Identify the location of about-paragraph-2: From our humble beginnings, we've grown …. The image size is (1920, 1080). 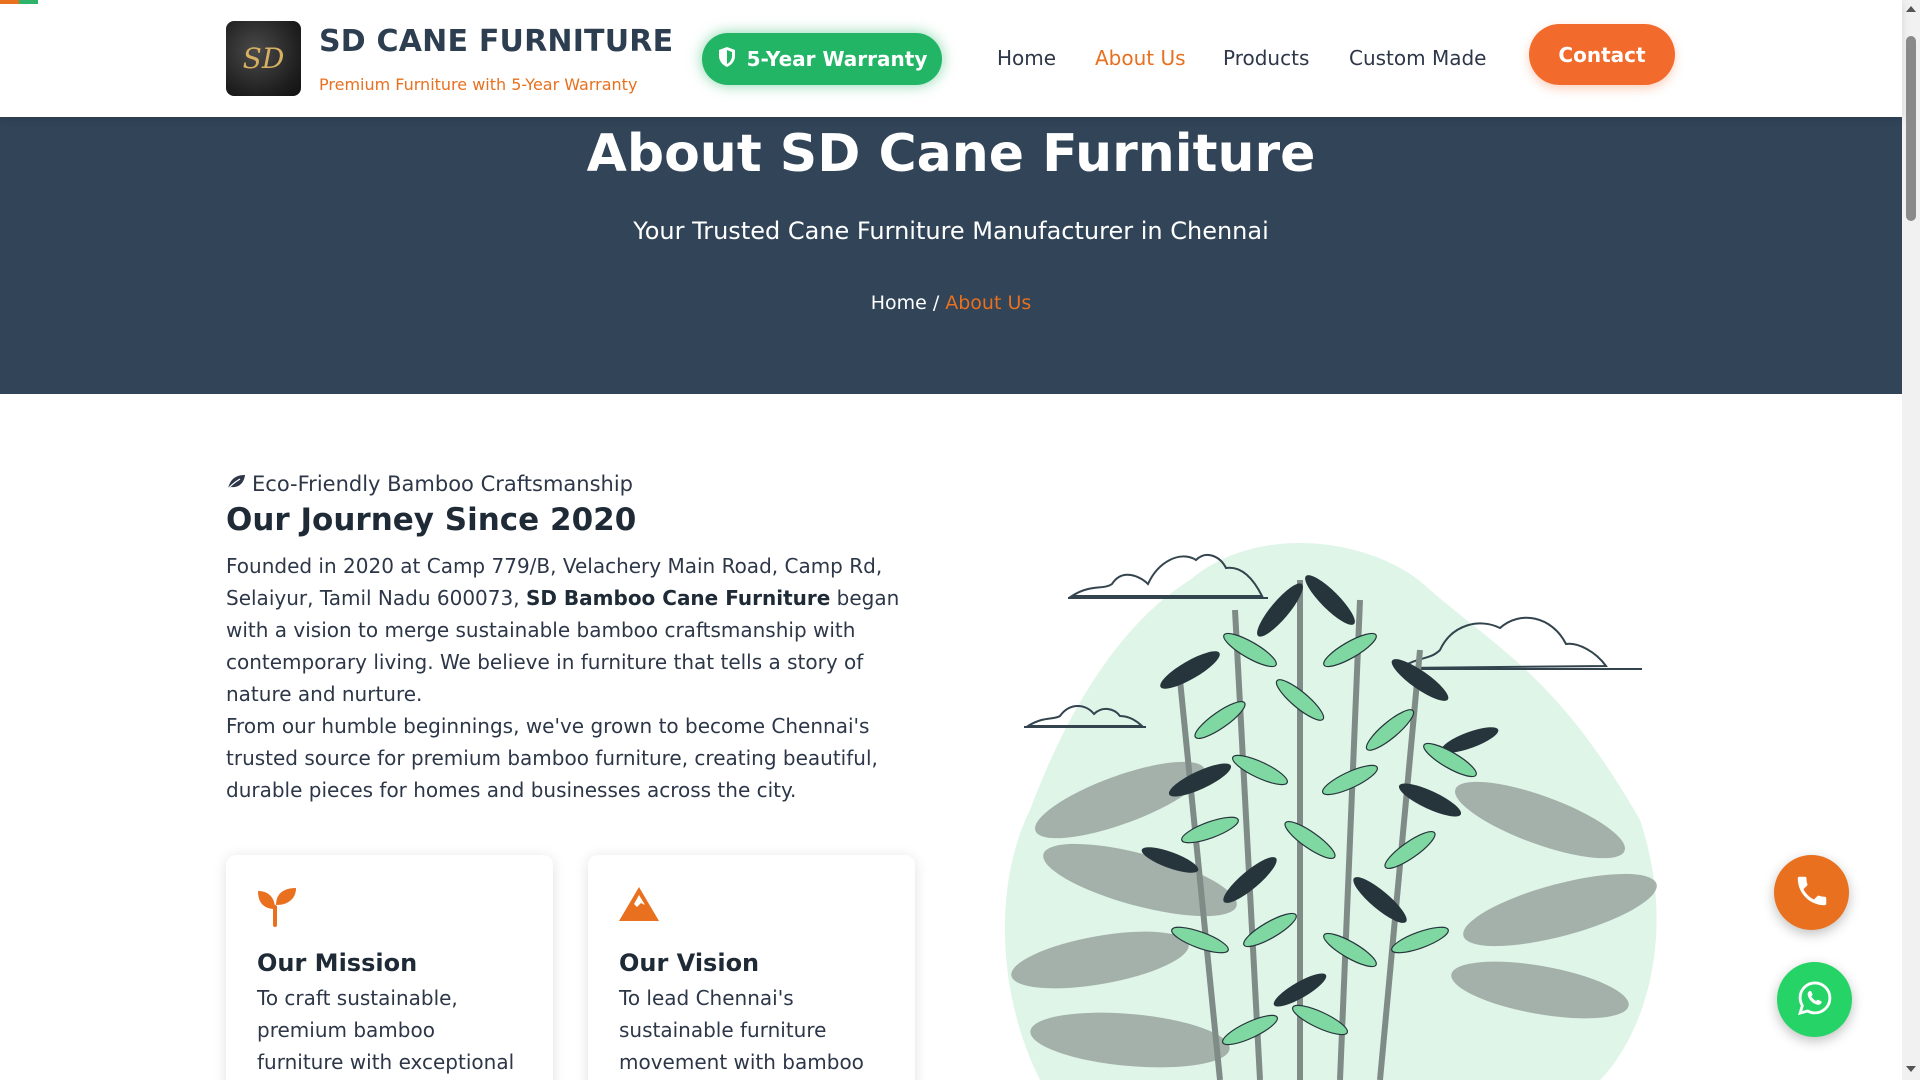
(552, 758).